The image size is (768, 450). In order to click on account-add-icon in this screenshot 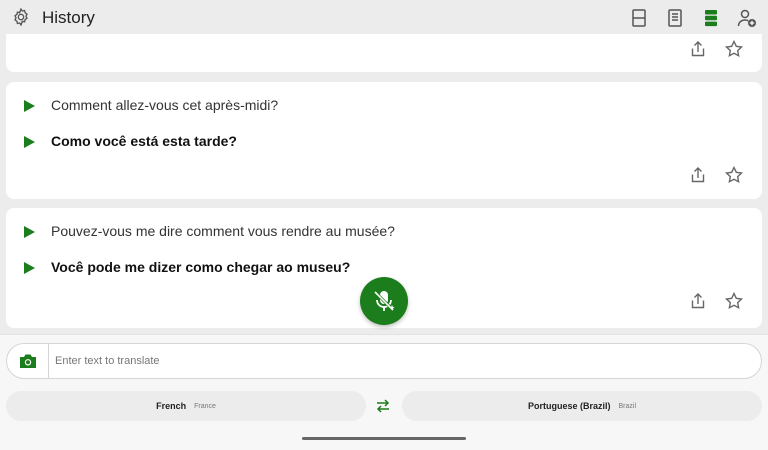, I will do `click(747, 18)`.